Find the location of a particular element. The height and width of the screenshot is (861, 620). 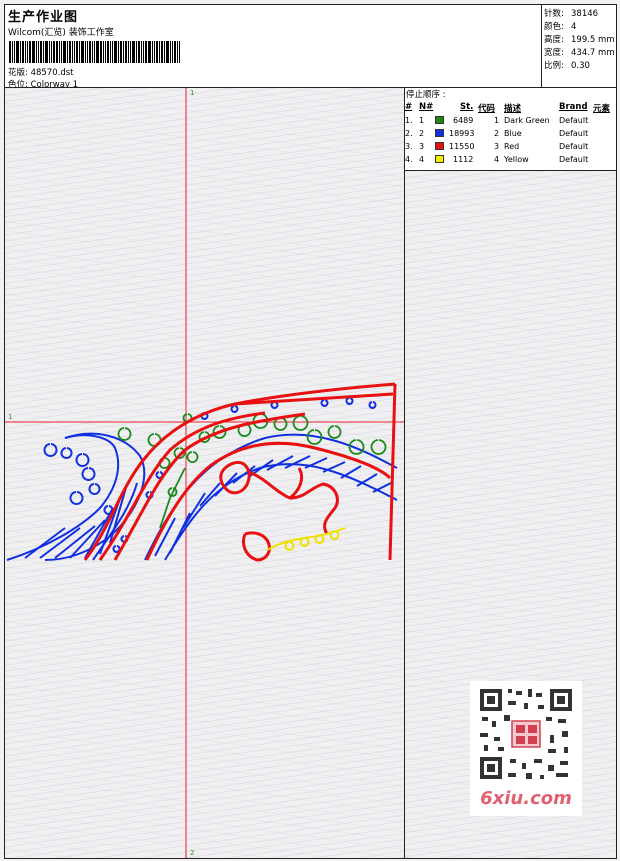

design-info: 花版: 48570.dst is located at coordinates (40, 72).